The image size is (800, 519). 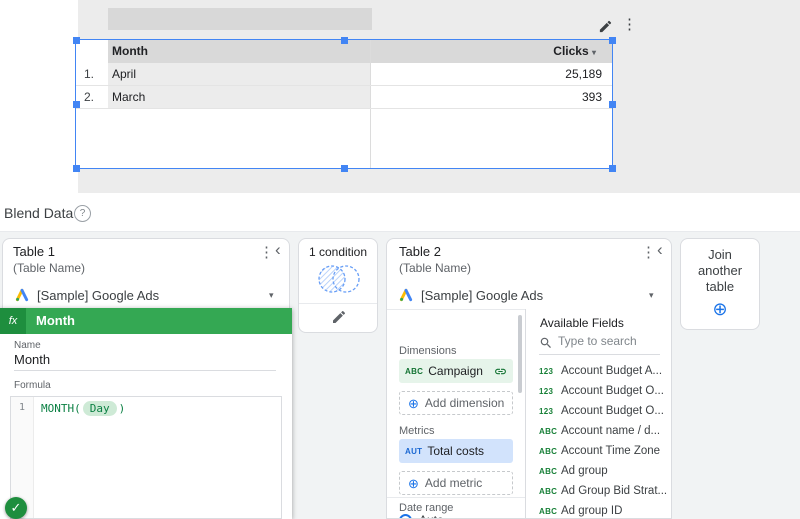 What do you see at coordinates (22, 407) in the screenshot?
I see `line-number: 1` at bounding box center [22, 407].